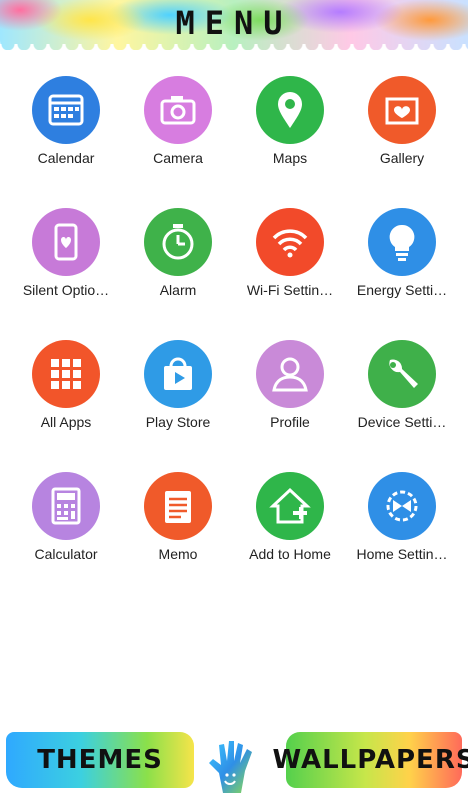  I want to click on page-title: MENU, so click(234, 23).